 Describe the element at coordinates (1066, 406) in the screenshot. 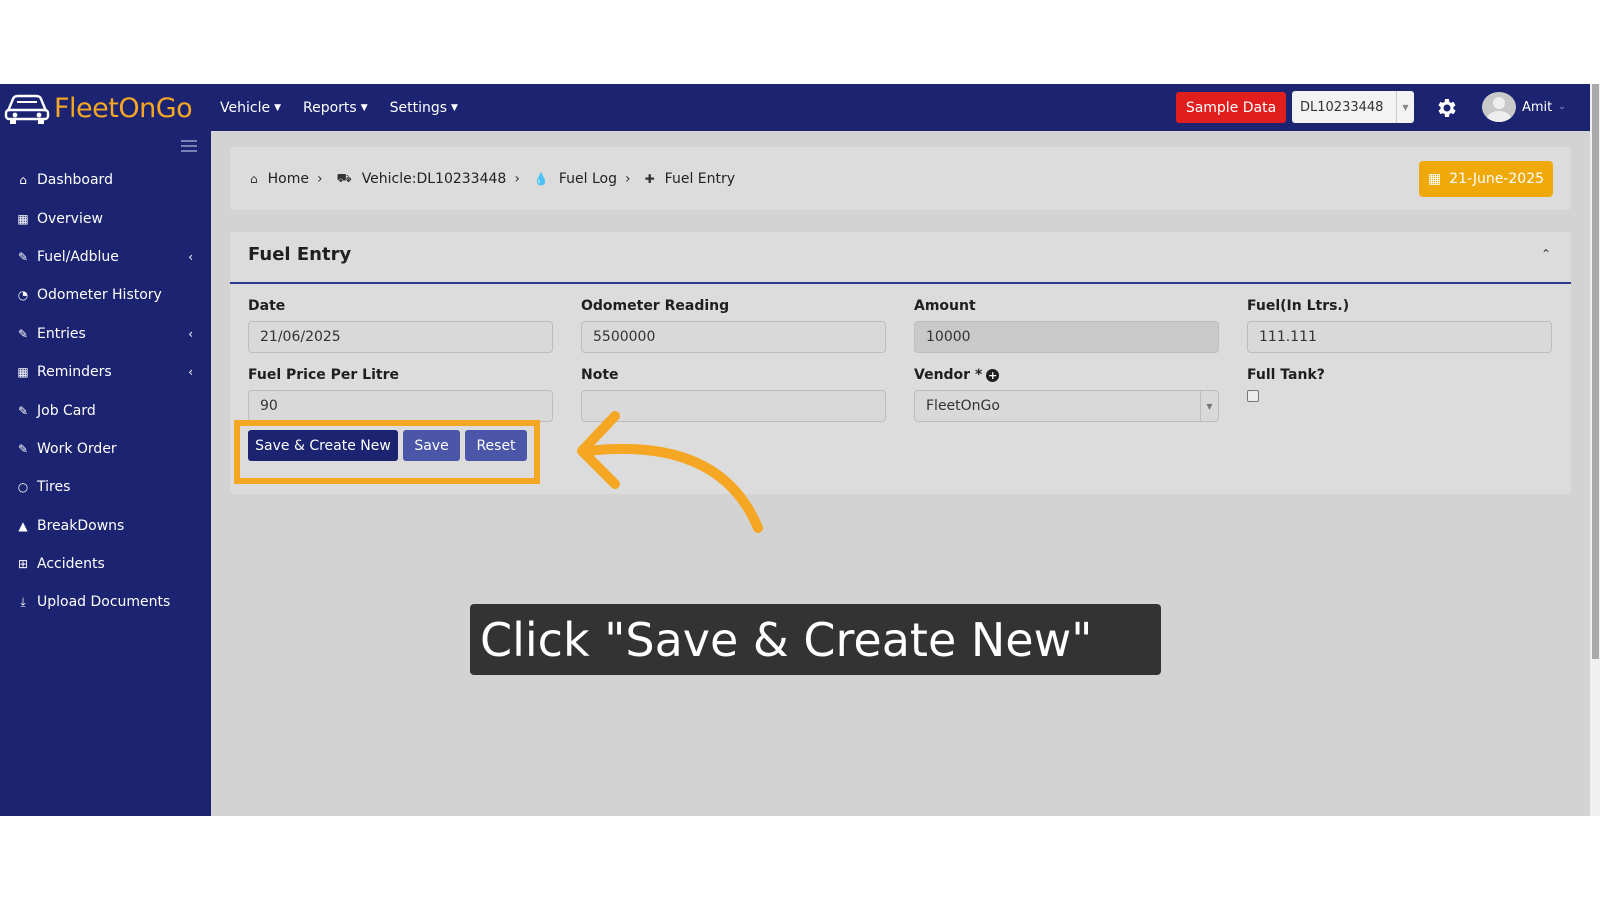

I see `vendor-select: FleetOnGo ▼` at that location.